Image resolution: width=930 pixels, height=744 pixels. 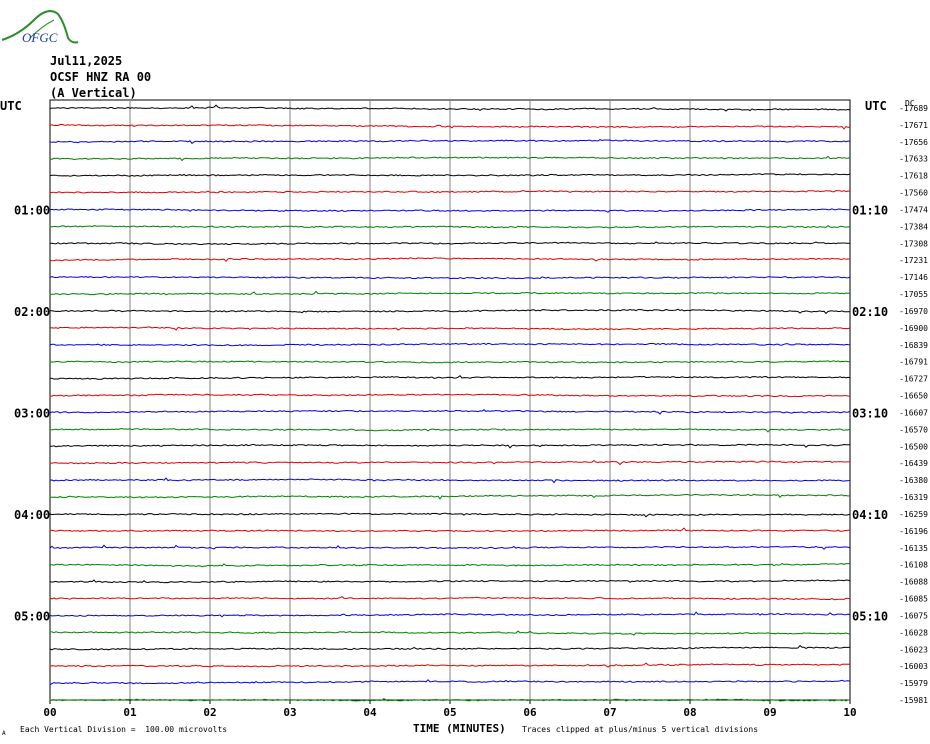 I want to click on dc-offset-label: -16607, so click(x=913, y=412).